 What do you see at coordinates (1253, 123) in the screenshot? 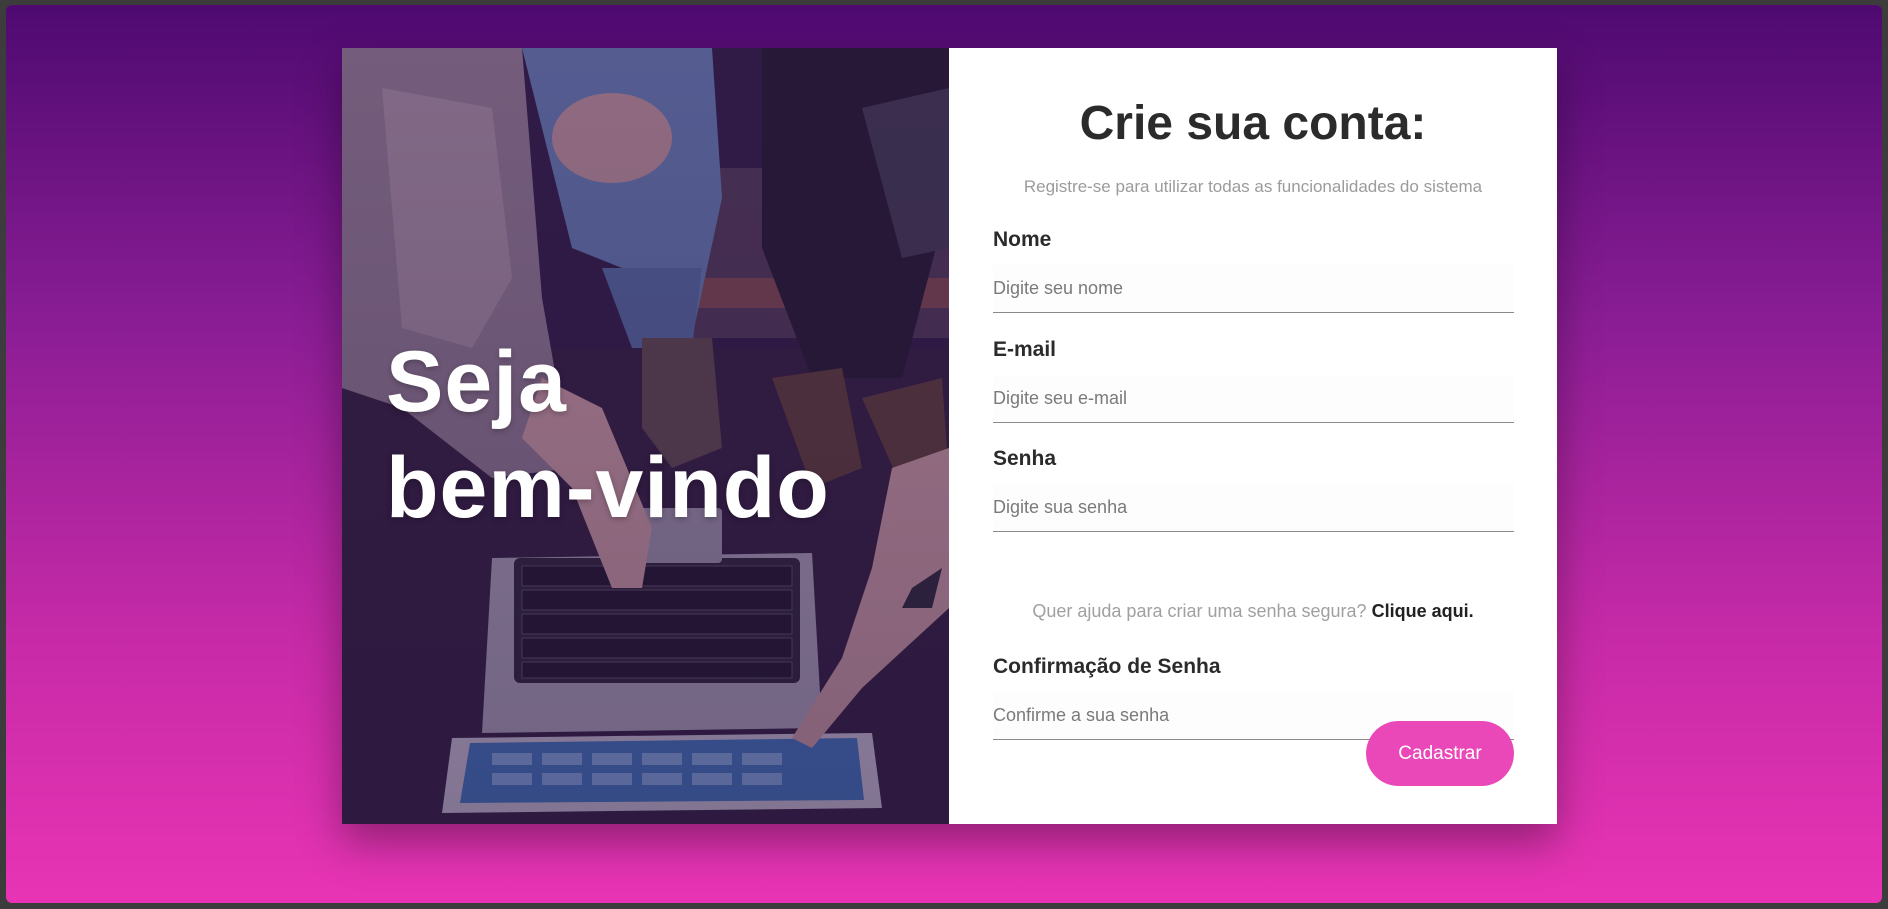
I see `form-title: Crie sua conta:` at bounding box center [1253, 123].